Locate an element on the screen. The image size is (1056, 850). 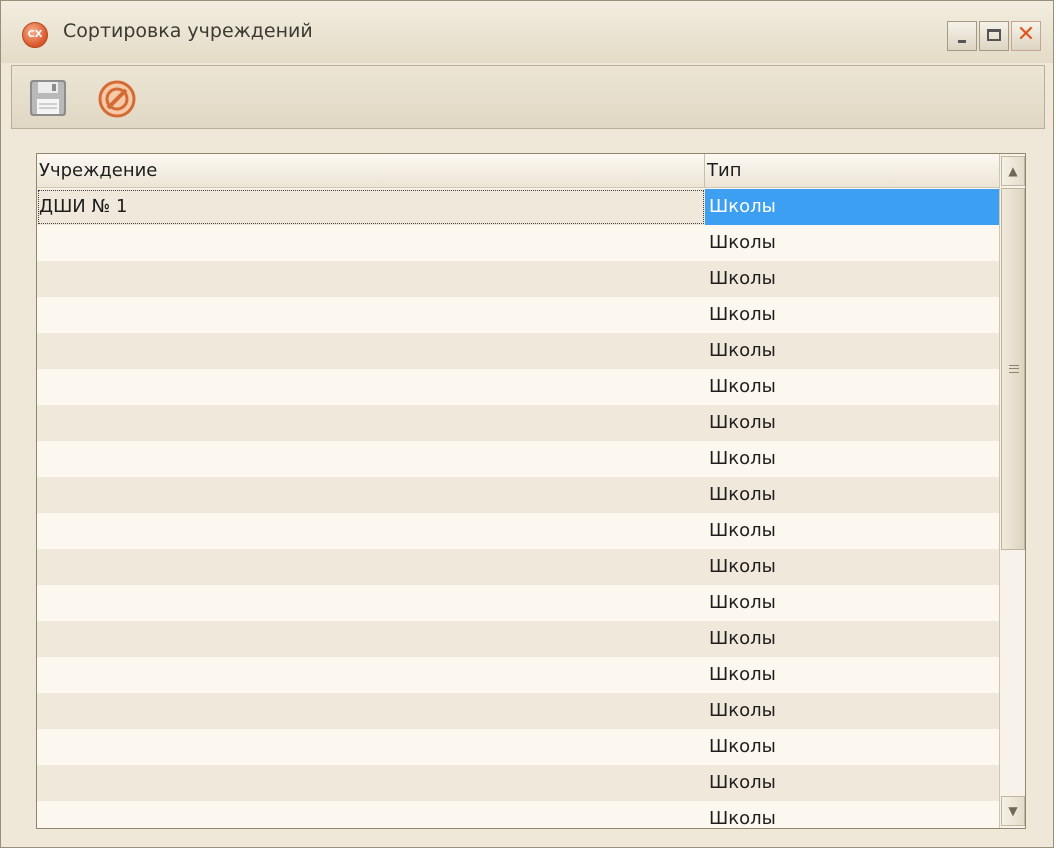
maximize-icon is located at coordinates (994, 35).